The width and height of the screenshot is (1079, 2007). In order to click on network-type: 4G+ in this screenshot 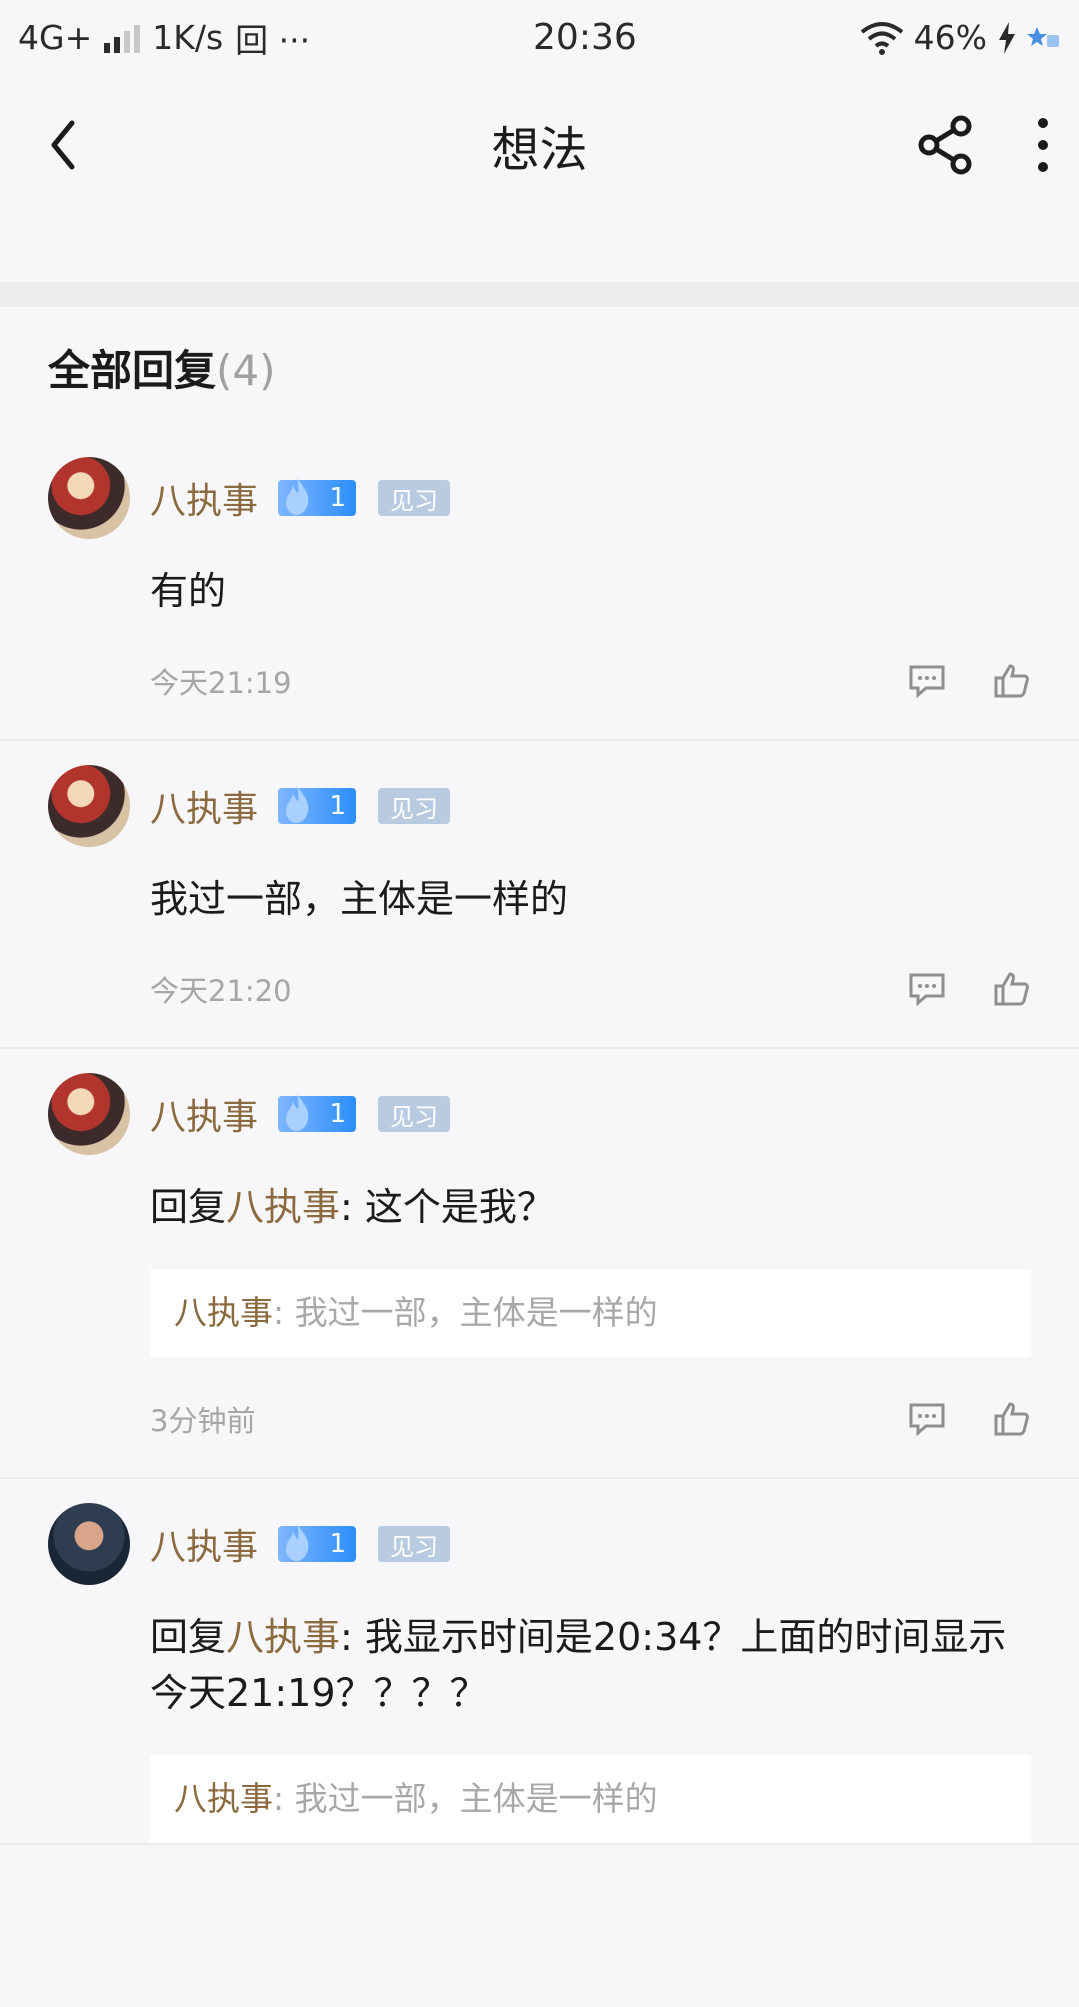, I will do `click(55, 37)`.